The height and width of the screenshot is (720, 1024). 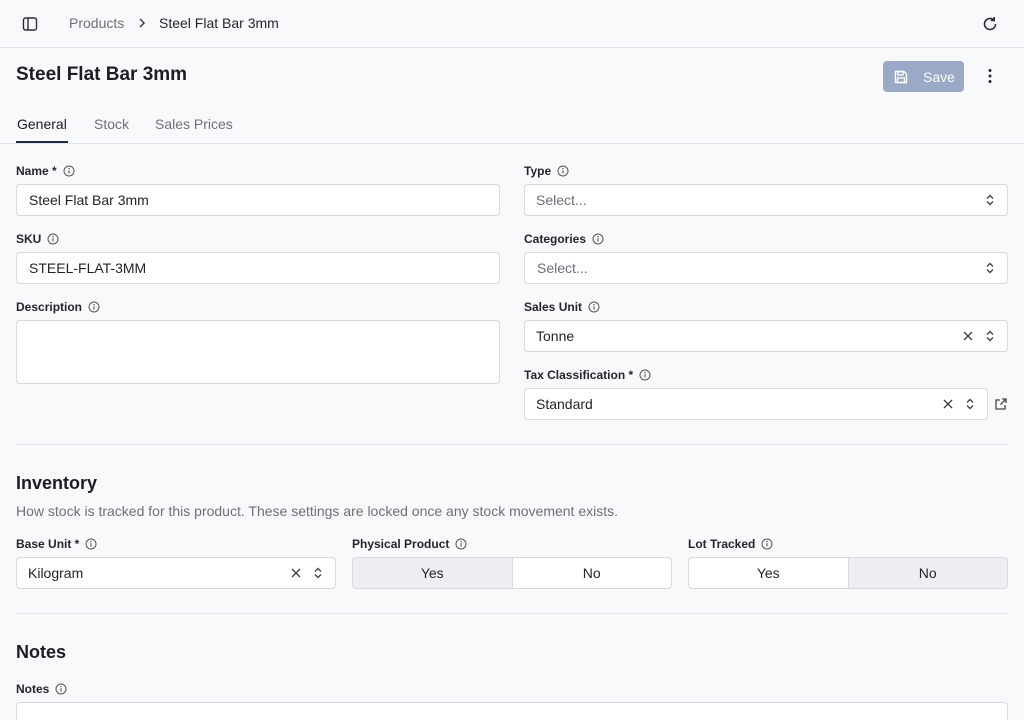 What do you see at coordinates (564, 239) in the screenshot?
I see `categories-label: Categories` at bounding box center [564, 239].